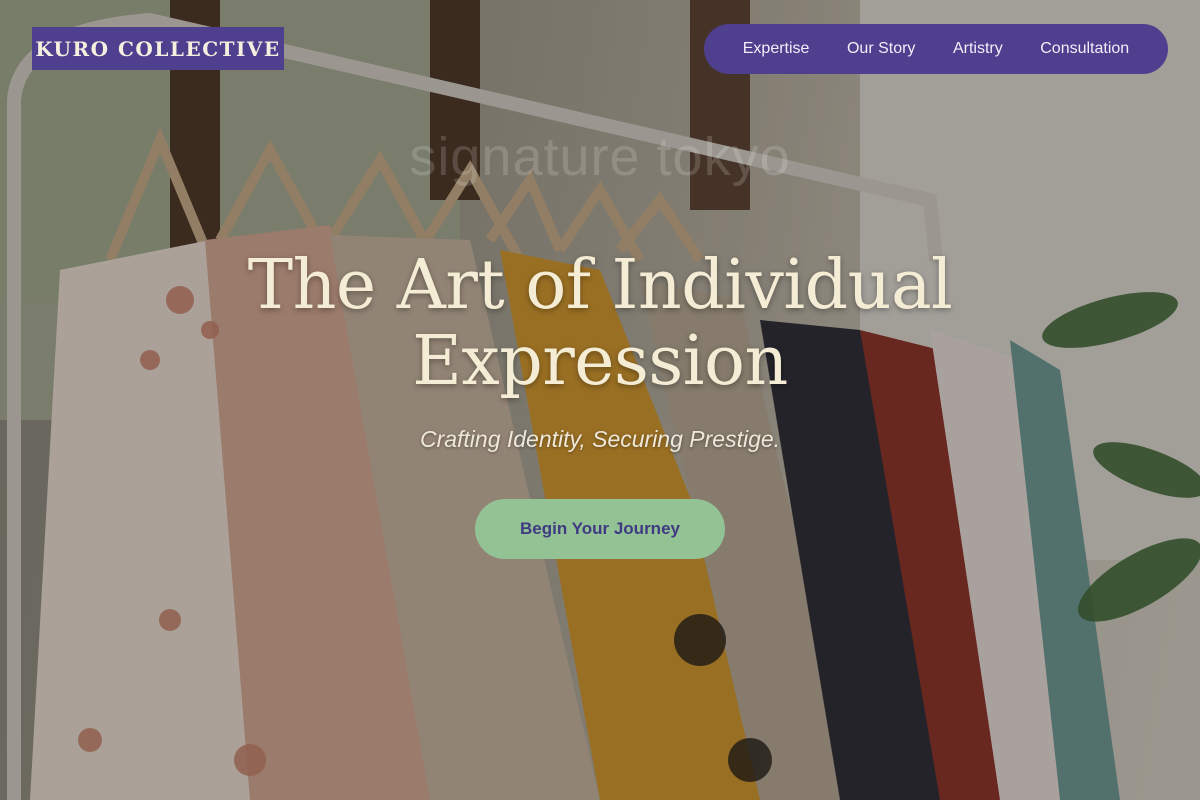 This screenshot has height=800, width=1200. What do you see at coordinates (881, 49) in the screenshot?
I see `nav-item-our-story: Our Story` at bounding box center [881, 49].